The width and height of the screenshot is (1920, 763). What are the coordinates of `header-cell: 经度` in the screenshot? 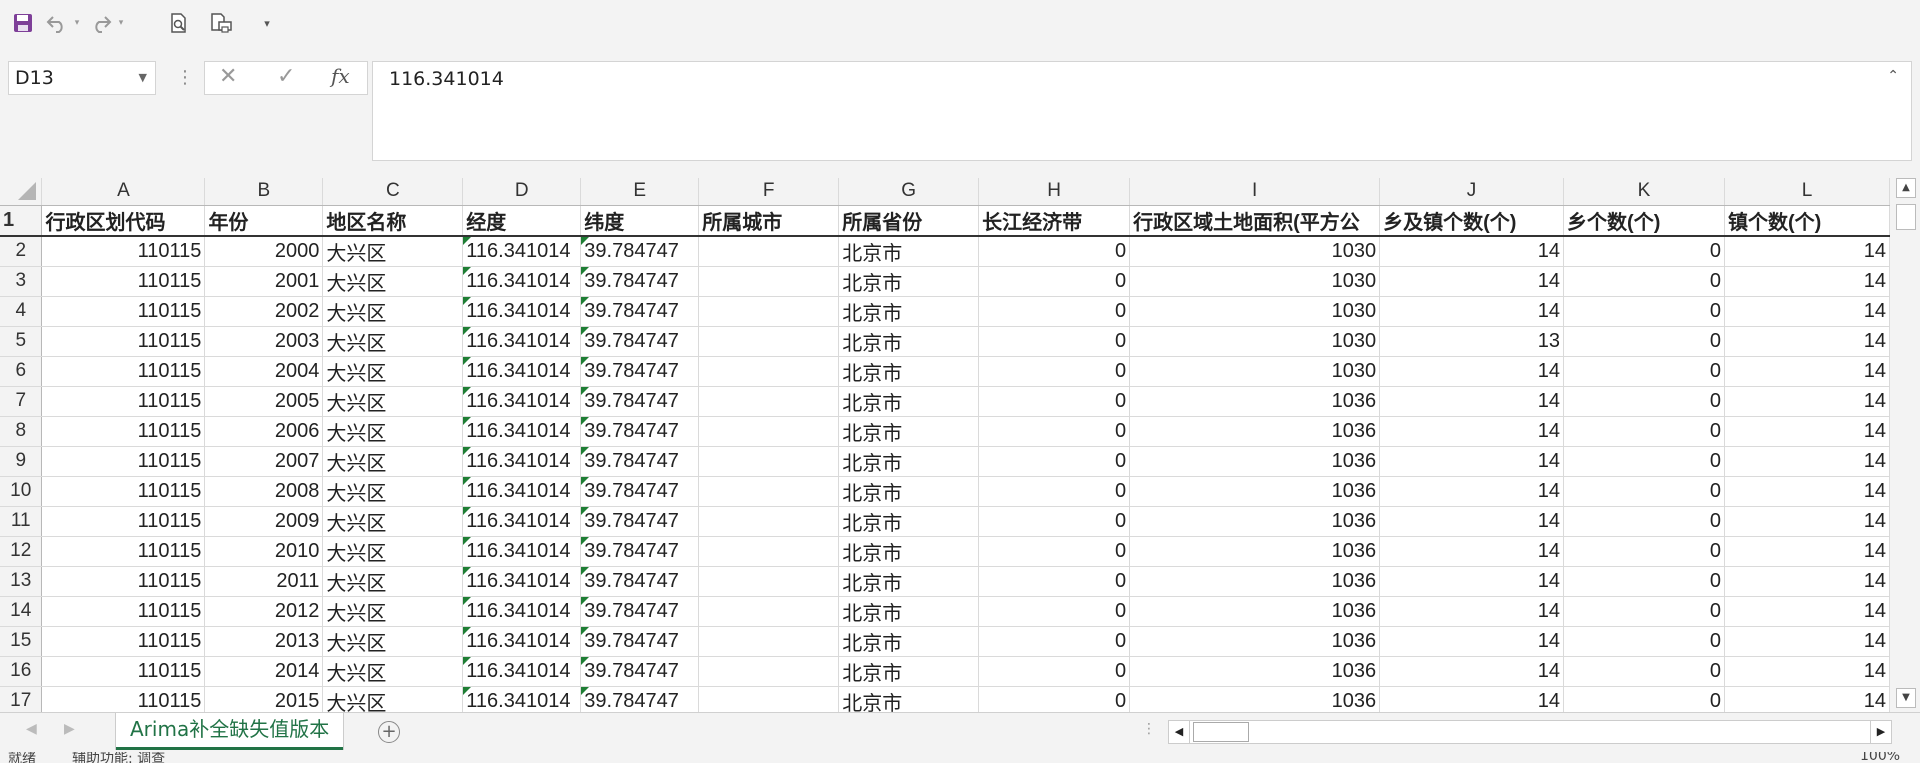 It's located at (522, 221).